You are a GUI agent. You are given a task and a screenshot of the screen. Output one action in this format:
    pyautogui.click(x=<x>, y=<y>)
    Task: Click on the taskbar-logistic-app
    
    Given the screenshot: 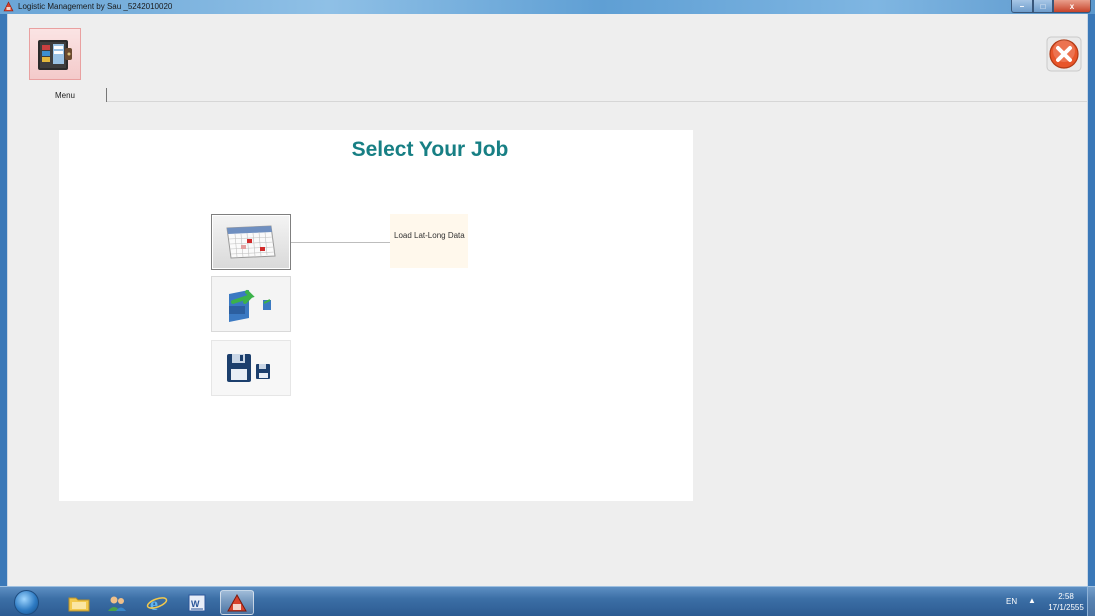 What is the action you would take?
    pyautogui.click(x=237, y=602)
    